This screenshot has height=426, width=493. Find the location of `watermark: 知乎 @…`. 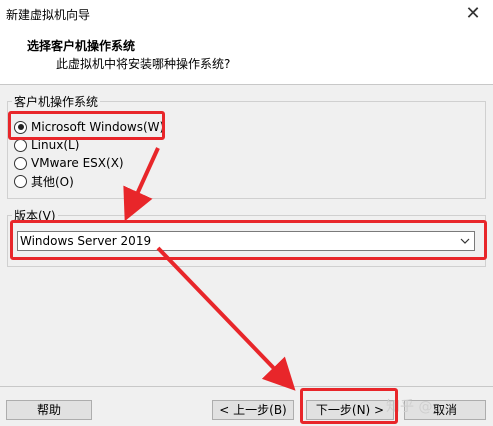

watermark: 知乎 @… is located at coordinates (416, 407).